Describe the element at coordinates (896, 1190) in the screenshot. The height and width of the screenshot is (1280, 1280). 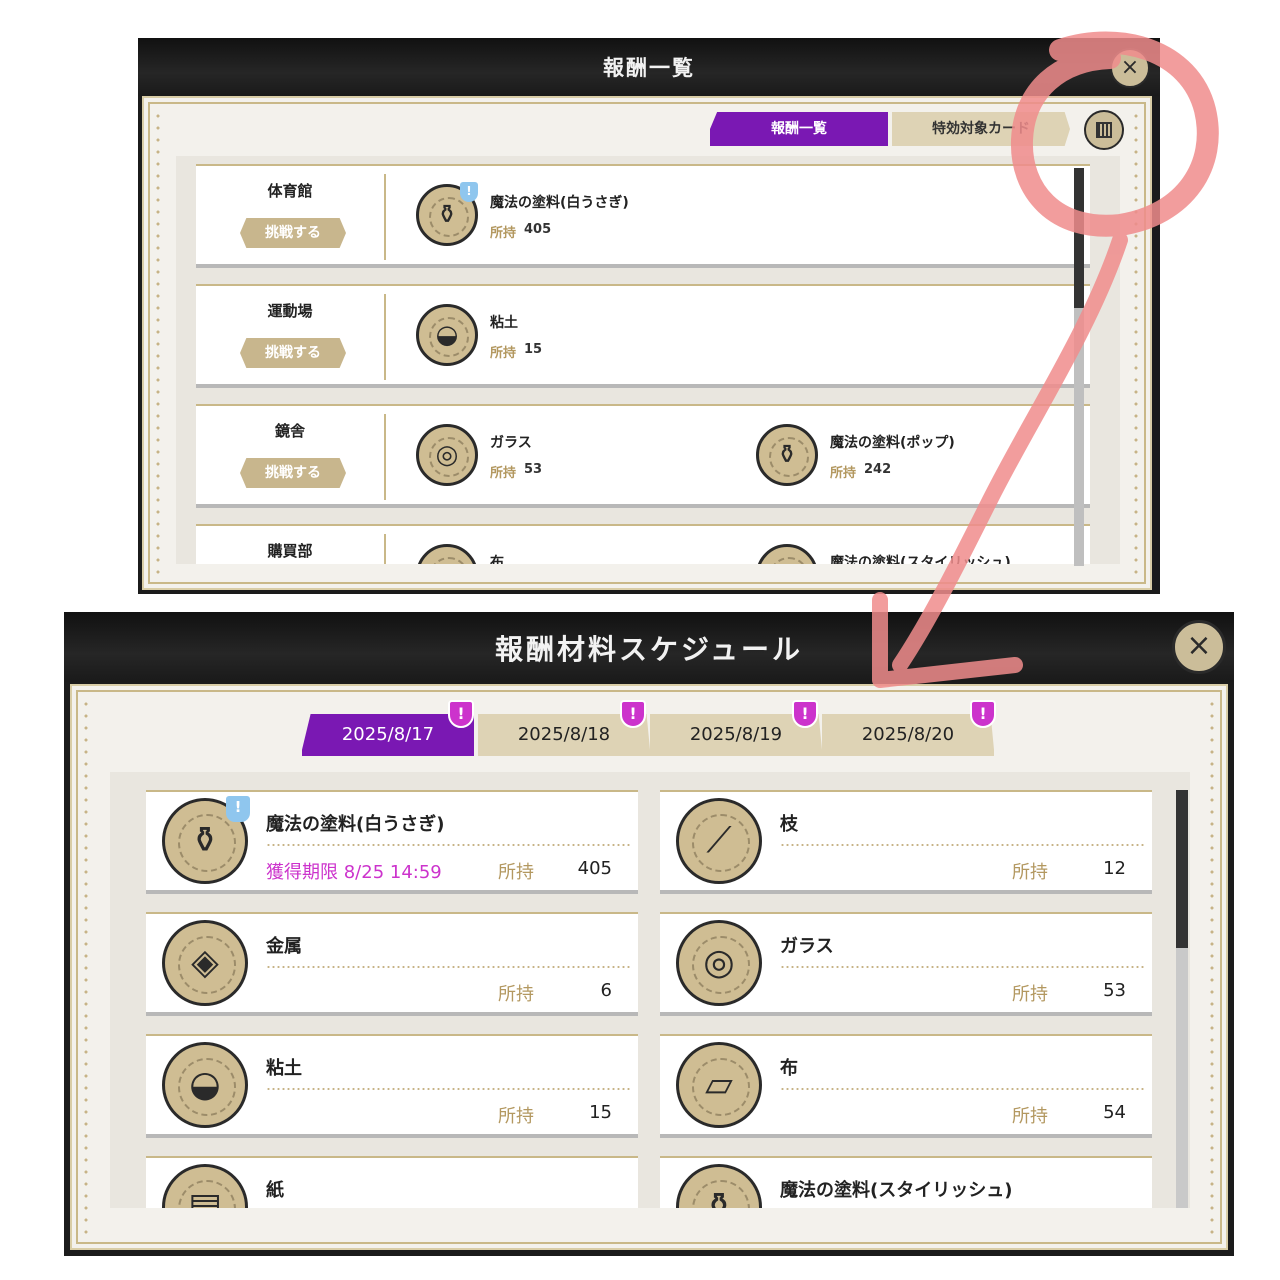
I see `material-name: 魔法の塗料(スタイリッシュ)` at that location.